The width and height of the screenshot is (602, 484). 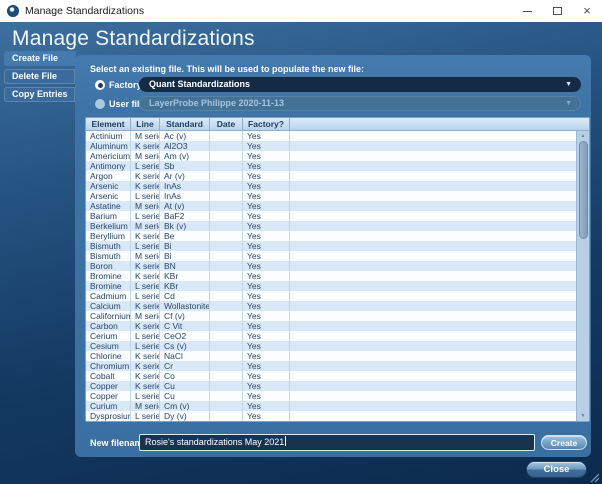 I want to click on user-files-radio, so click(x=100, y=104).